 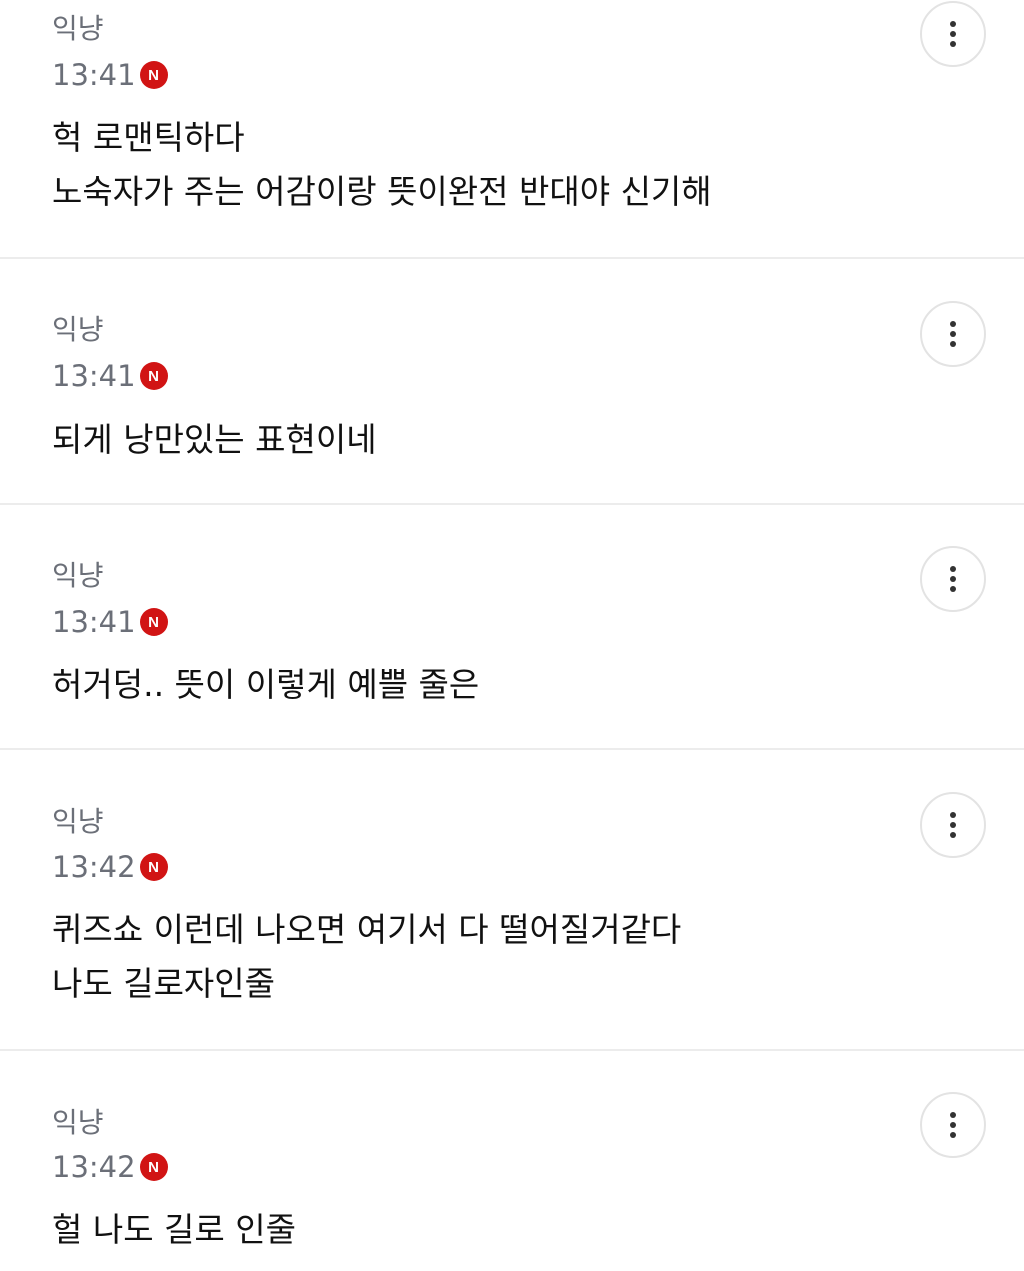 What do you see at coordinates (382, 191) in the screenshot?
I see `comment-text-line: 노숙자가 주는 어감이랑 뜻이완전 반대야 신기해` at bounding box center [382, 191].